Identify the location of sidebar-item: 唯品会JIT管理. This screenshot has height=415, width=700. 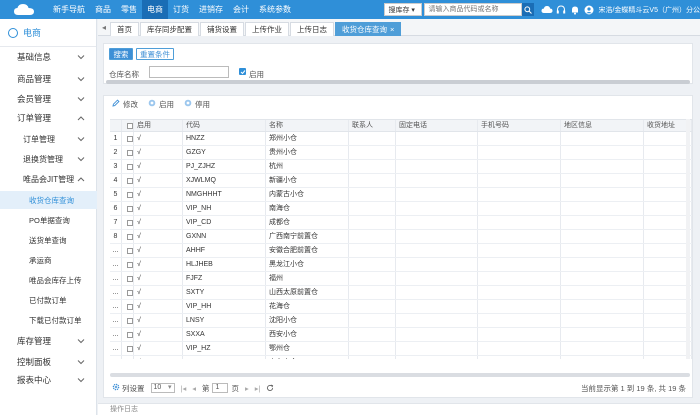
(48, 179).